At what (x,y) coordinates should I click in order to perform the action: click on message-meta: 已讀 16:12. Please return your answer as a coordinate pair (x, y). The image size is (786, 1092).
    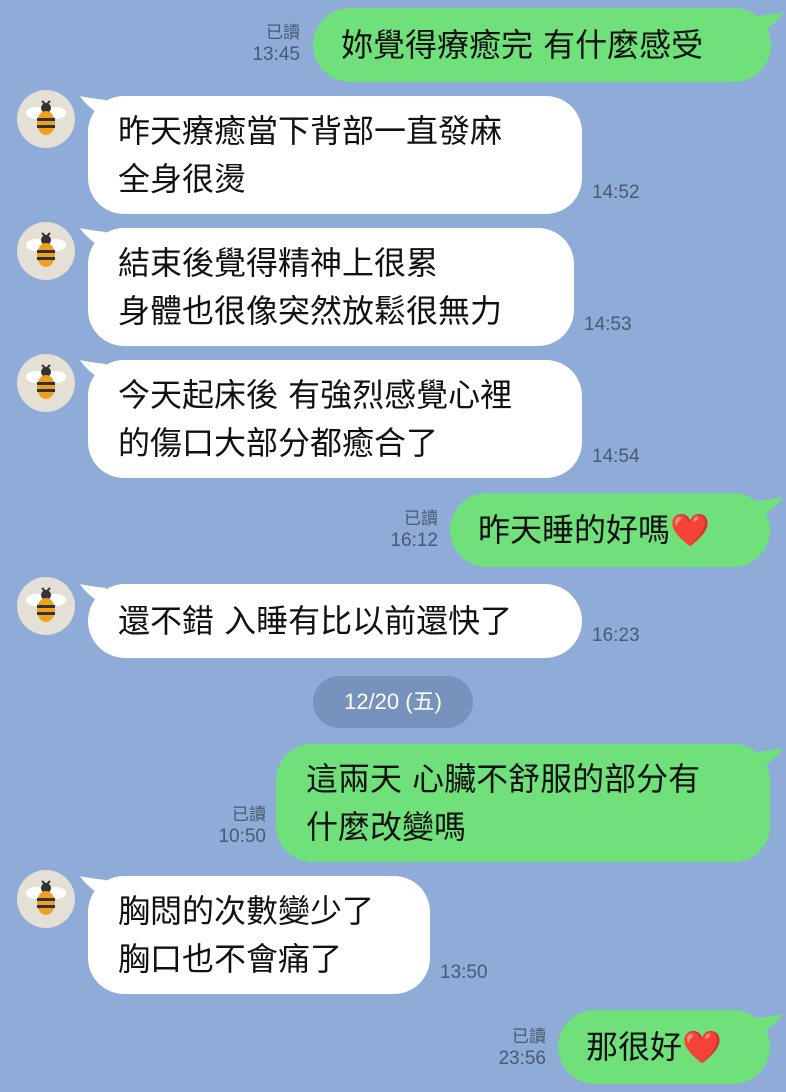
    Looking at the image, I should click on (407, 530).